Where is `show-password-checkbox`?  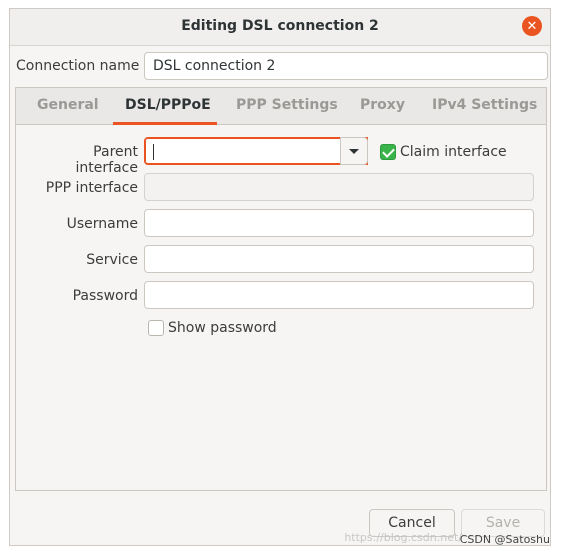 show-password-checkbox is located at coordinates (156, 328).